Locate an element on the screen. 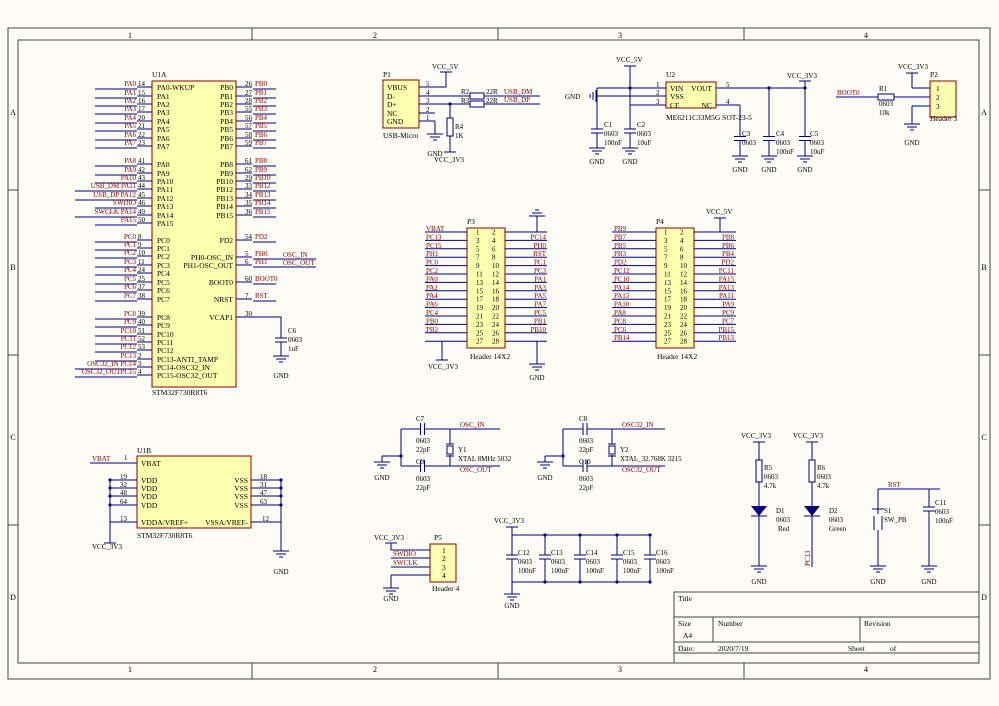  u1a-net-label: PC12 is located at coordinates (128, 347).